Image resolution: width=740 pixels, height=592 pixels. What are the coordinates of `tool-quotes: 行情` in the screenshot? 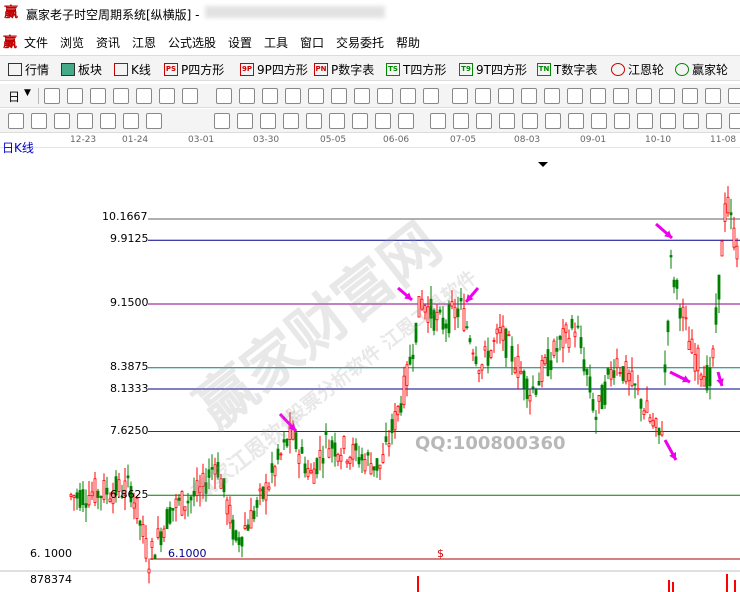 It's located at (28, 69).